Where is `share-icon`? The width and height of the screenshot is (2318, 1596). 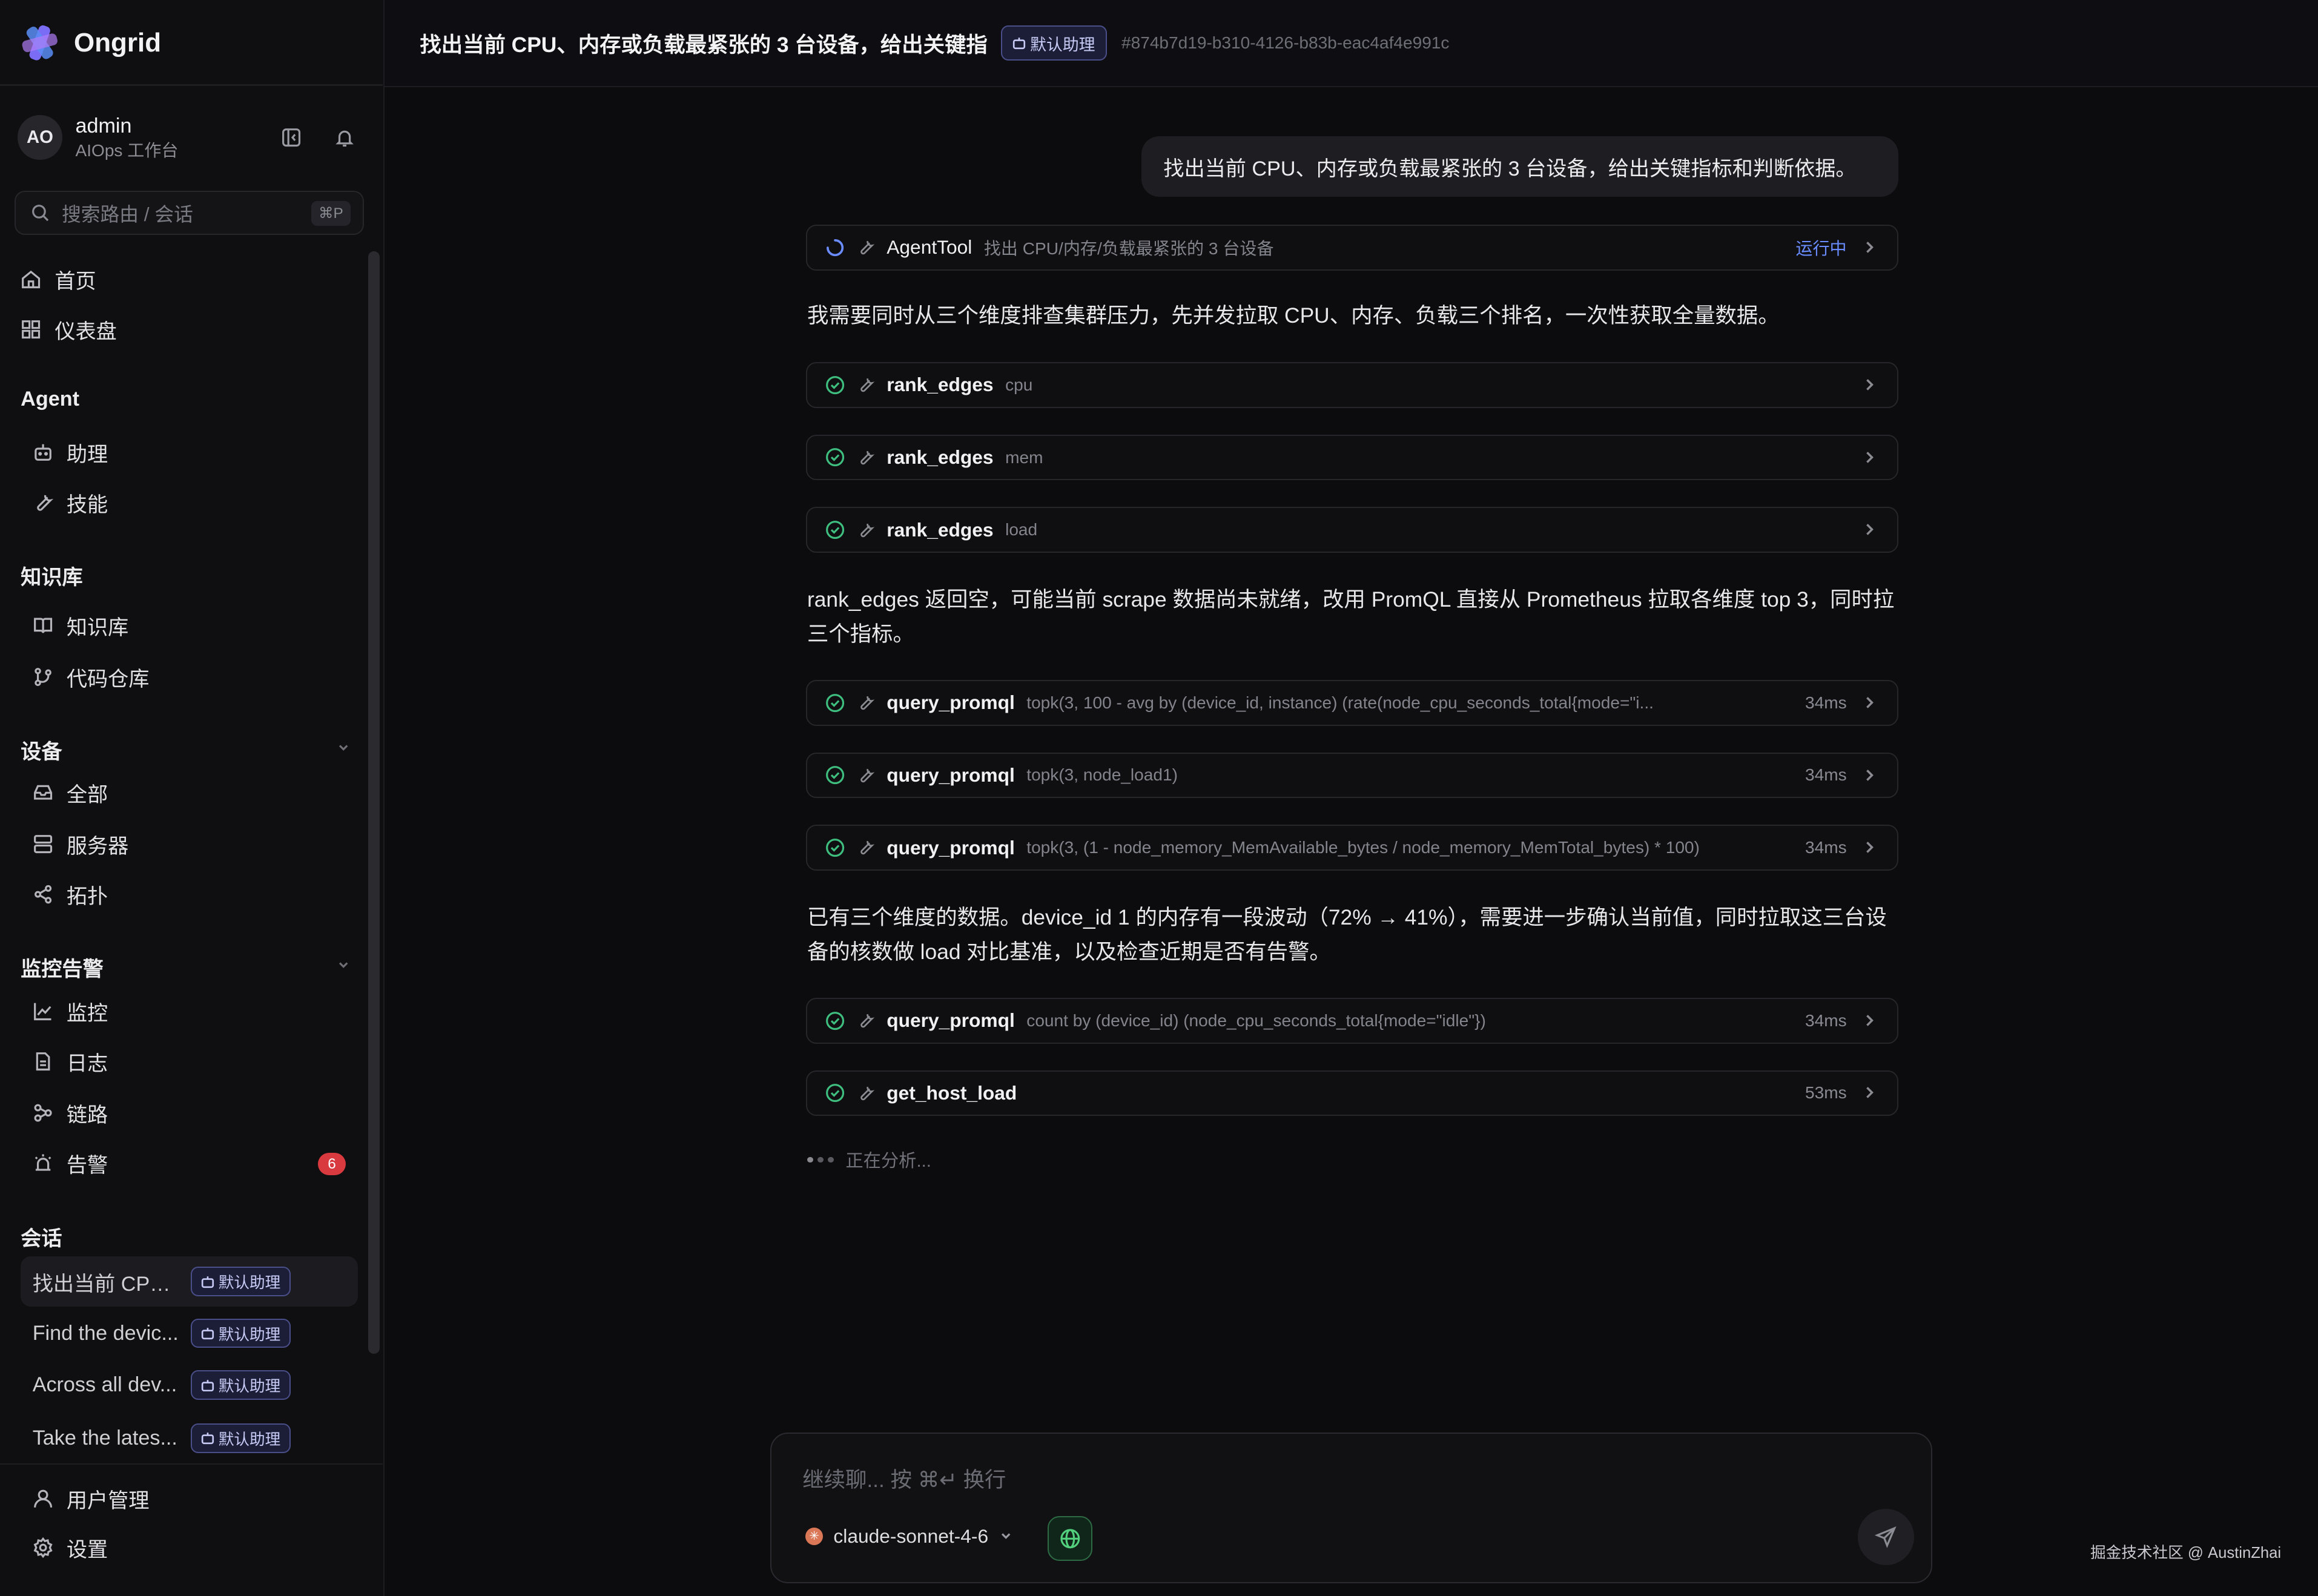
share-icon is located at coordinates (43, 894).